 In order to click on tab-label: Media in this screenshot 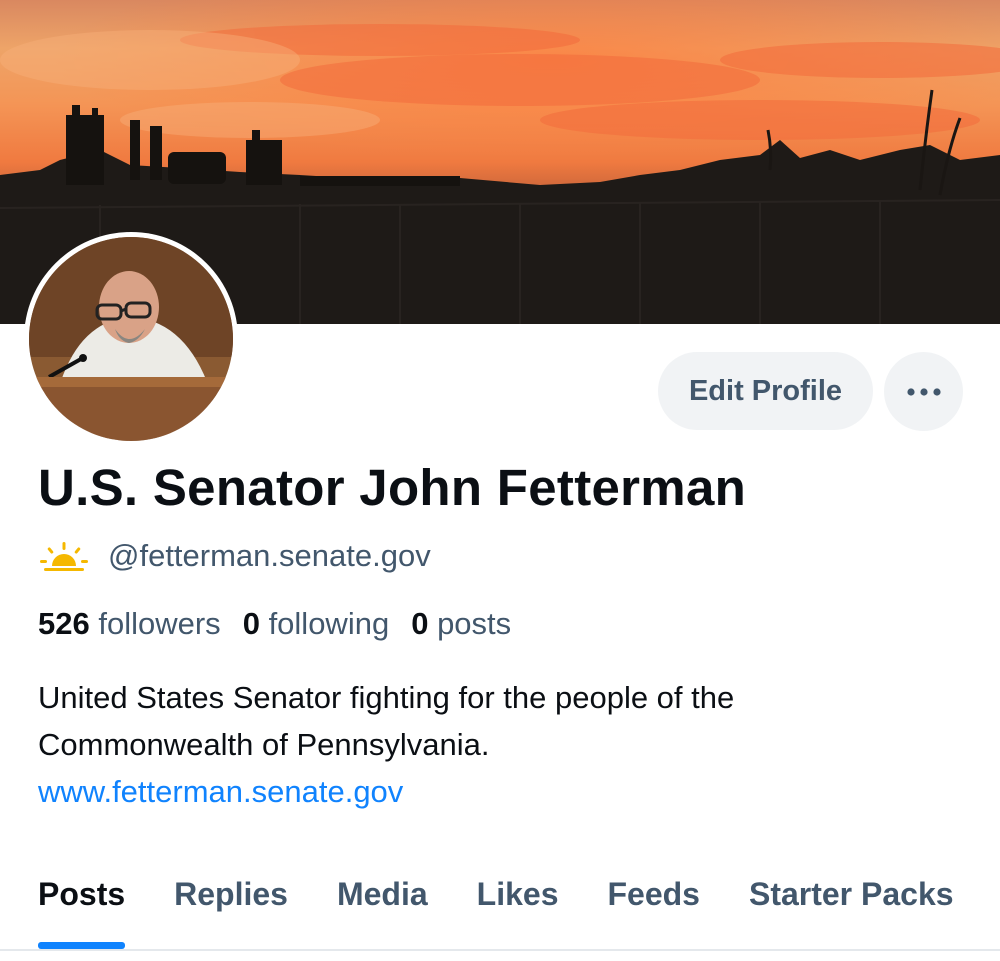, I will do `click(382, 894)`.